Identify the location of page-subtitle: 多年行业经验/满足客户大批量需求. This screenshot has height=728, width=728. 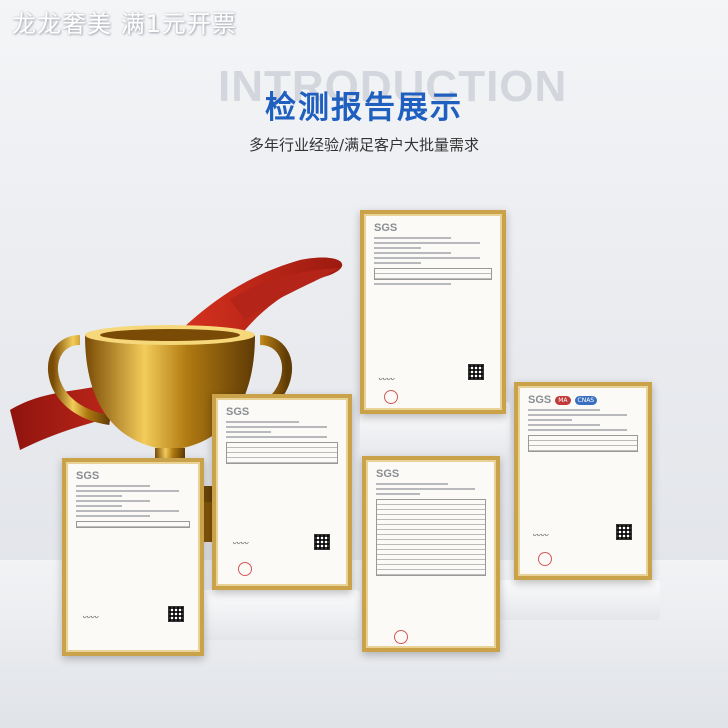
(364, 145).